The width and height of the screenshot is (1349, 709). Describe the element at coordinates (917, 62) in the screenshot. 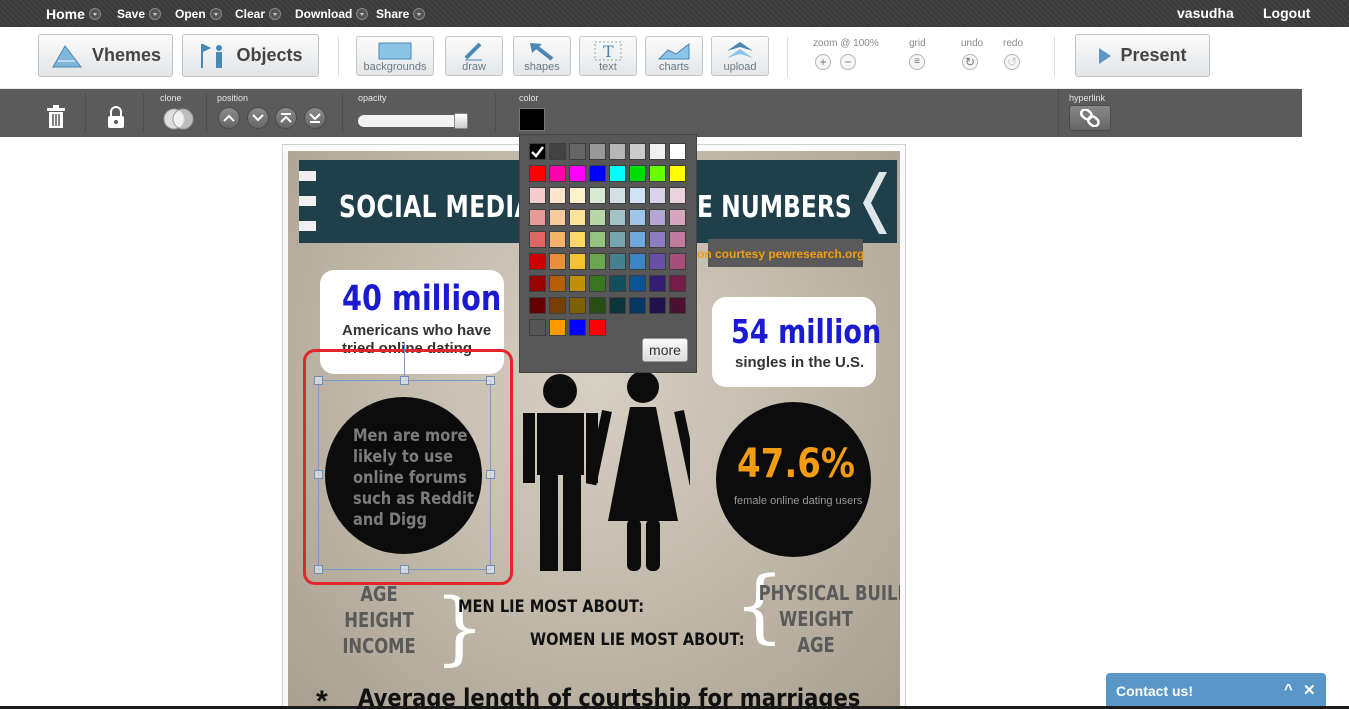

I see `grid-toggle-button: ≡` at that location.